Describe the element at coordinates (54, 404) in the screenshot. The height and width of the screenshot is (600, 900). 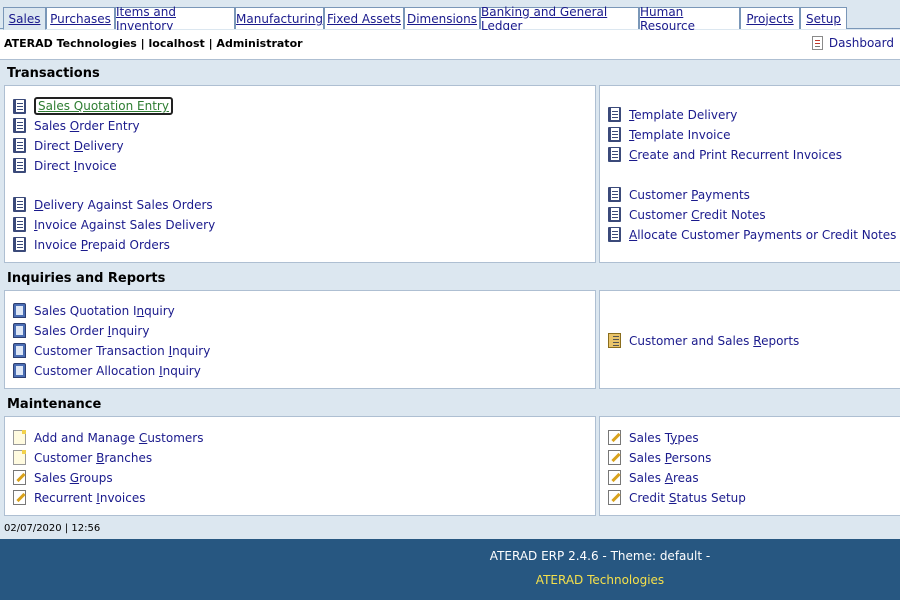
I see `section-title-maintenance: Maintenance` at that location.